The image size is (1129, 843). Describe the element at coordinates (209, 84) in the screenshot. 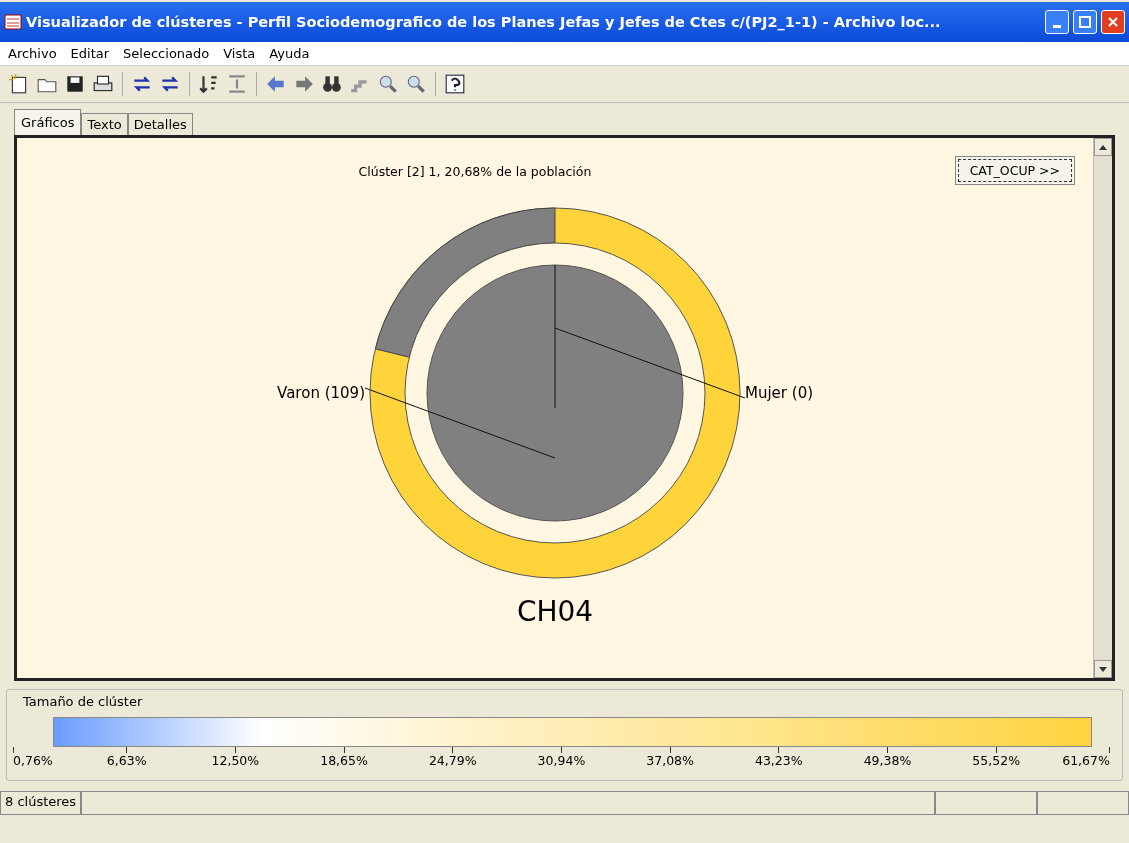

I see `sort-icon` at that location.